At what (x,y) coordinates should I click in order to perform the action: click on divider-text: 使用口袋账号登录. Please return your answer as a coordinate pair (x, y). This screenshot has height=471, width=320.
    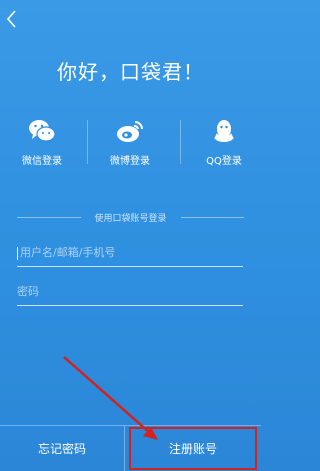
    Looking at the image, I should click on (130, 218).